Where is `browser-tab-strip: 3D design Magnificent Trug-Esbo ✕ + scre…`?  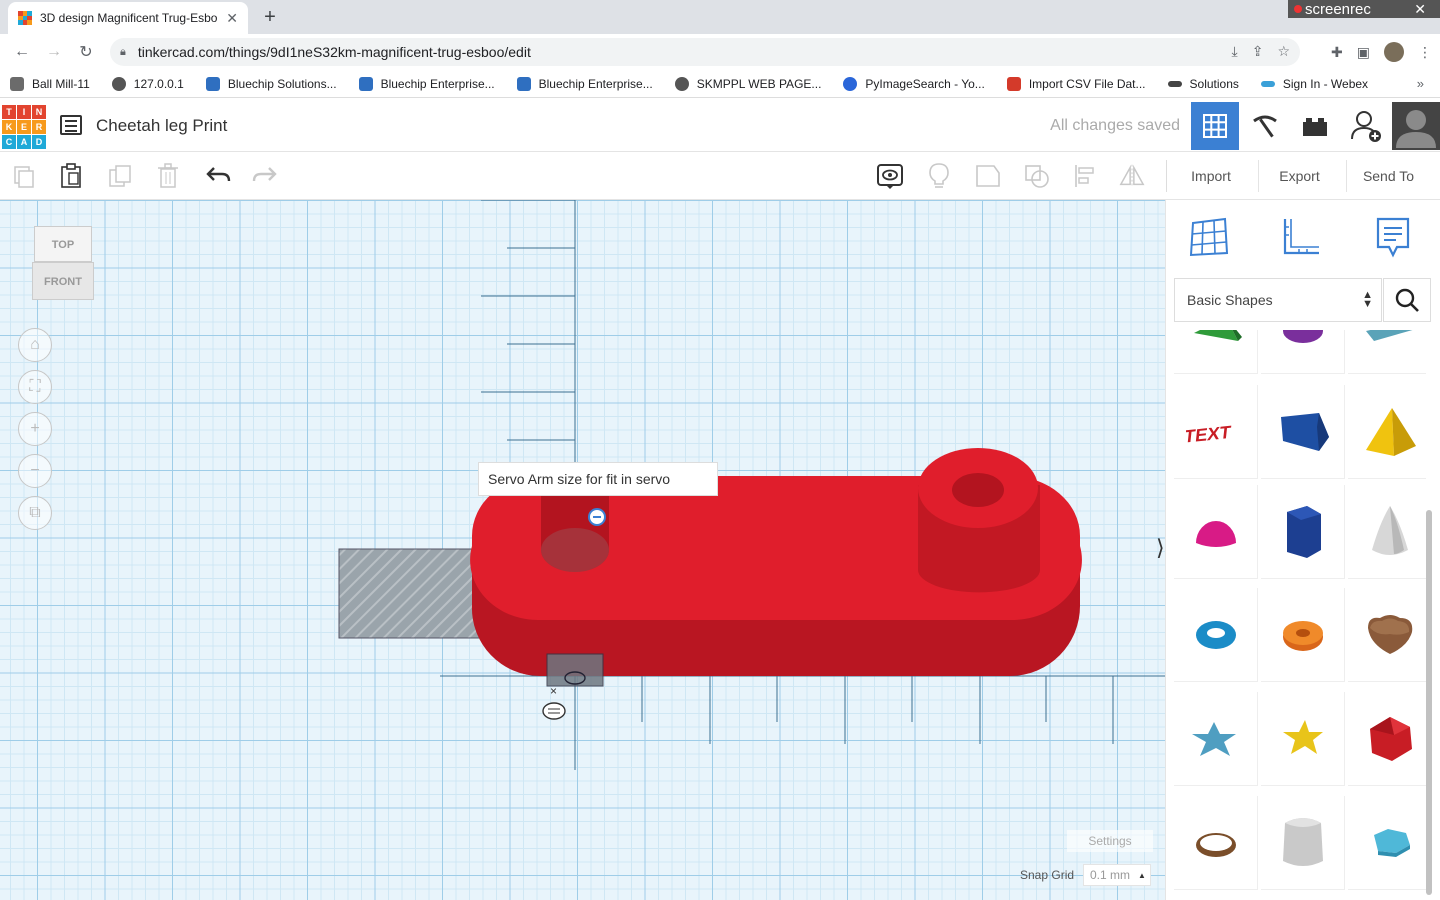 browser-tab-strip: 3D design Magnificent Trug-Esbo ✕ + scre… is located at coordinates (720, 17).